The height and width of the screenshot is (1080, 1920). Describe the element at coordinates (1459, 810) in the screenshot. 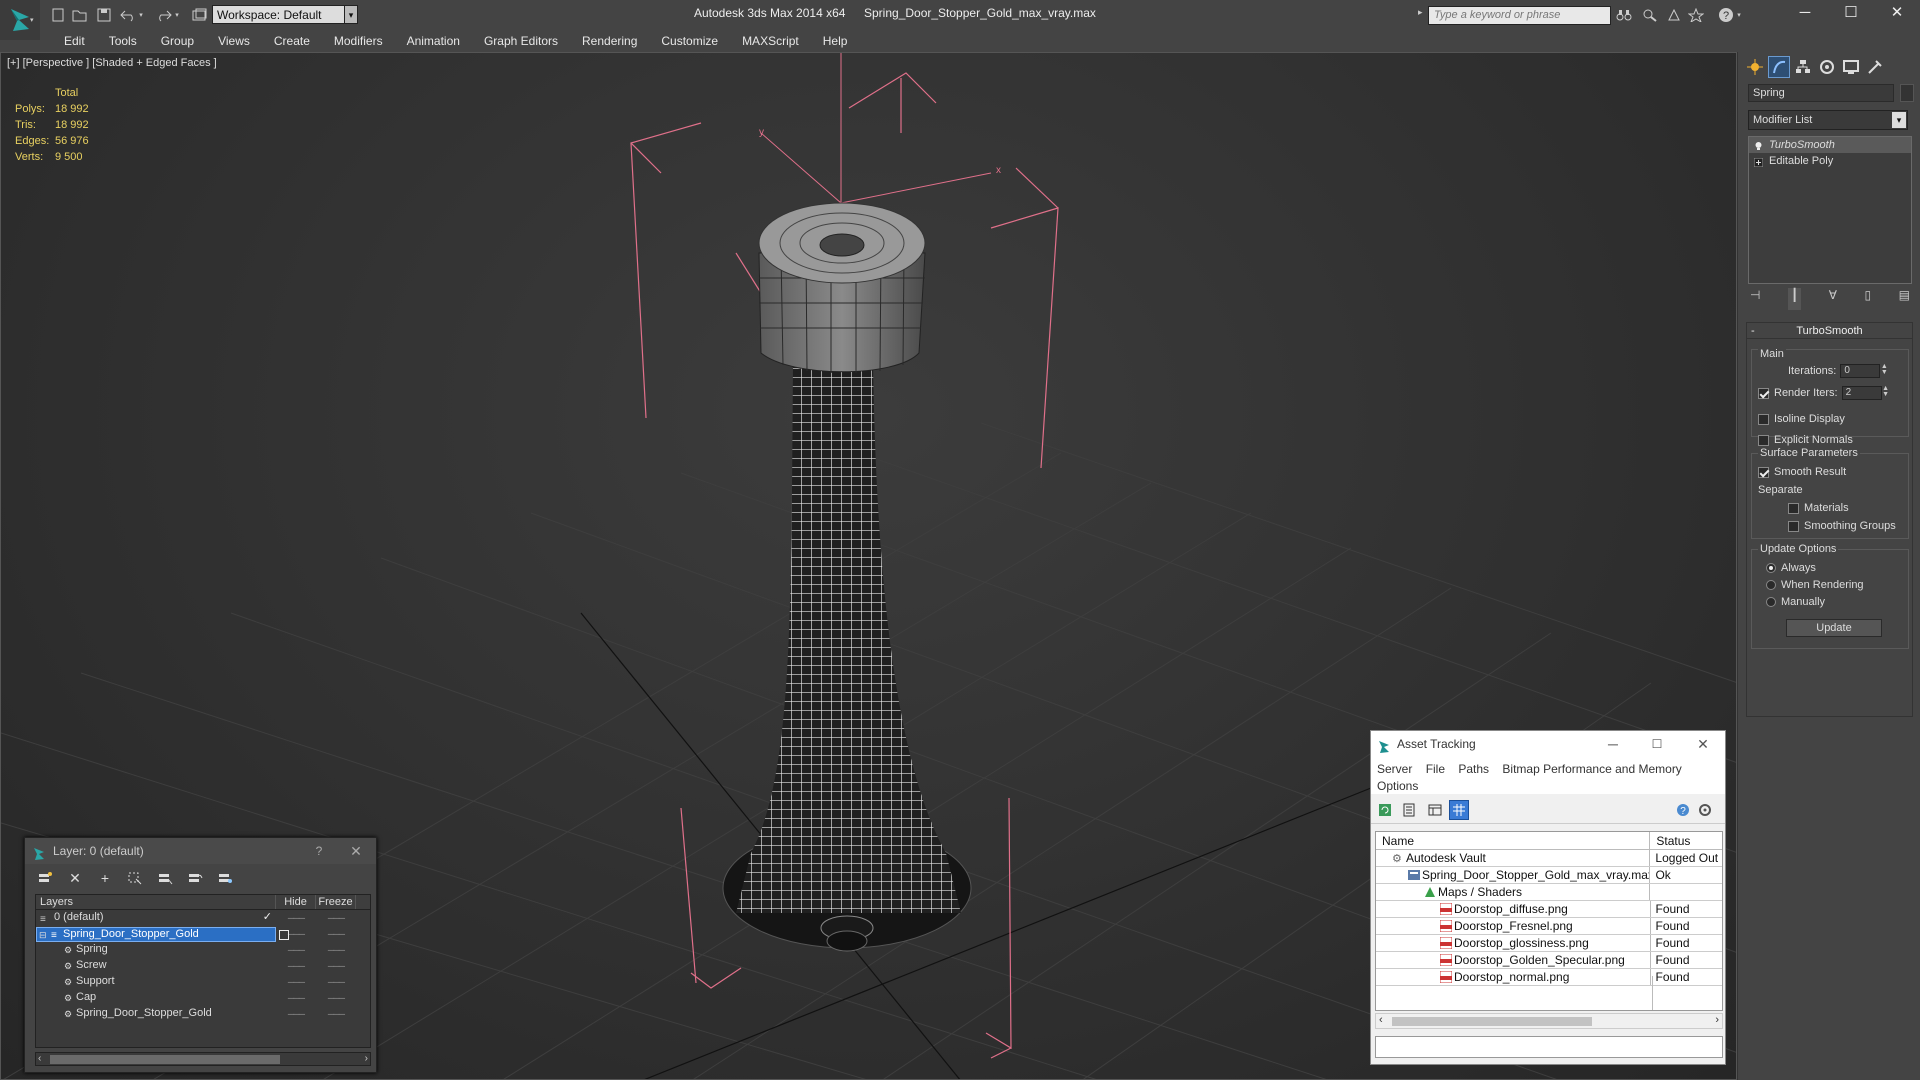

I see `grid-view-icon` at that location.